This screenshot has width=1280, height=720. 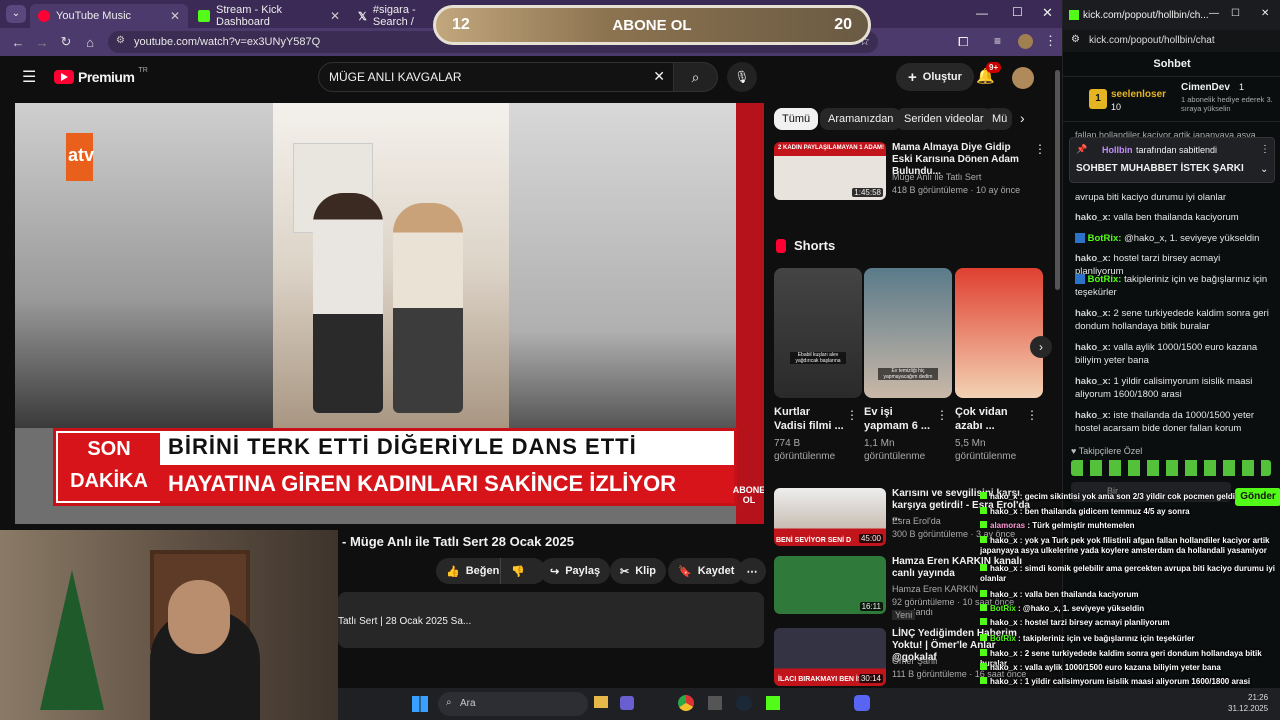 I want to click on shorts-next-button: ›, so click(x=1041, y=347).